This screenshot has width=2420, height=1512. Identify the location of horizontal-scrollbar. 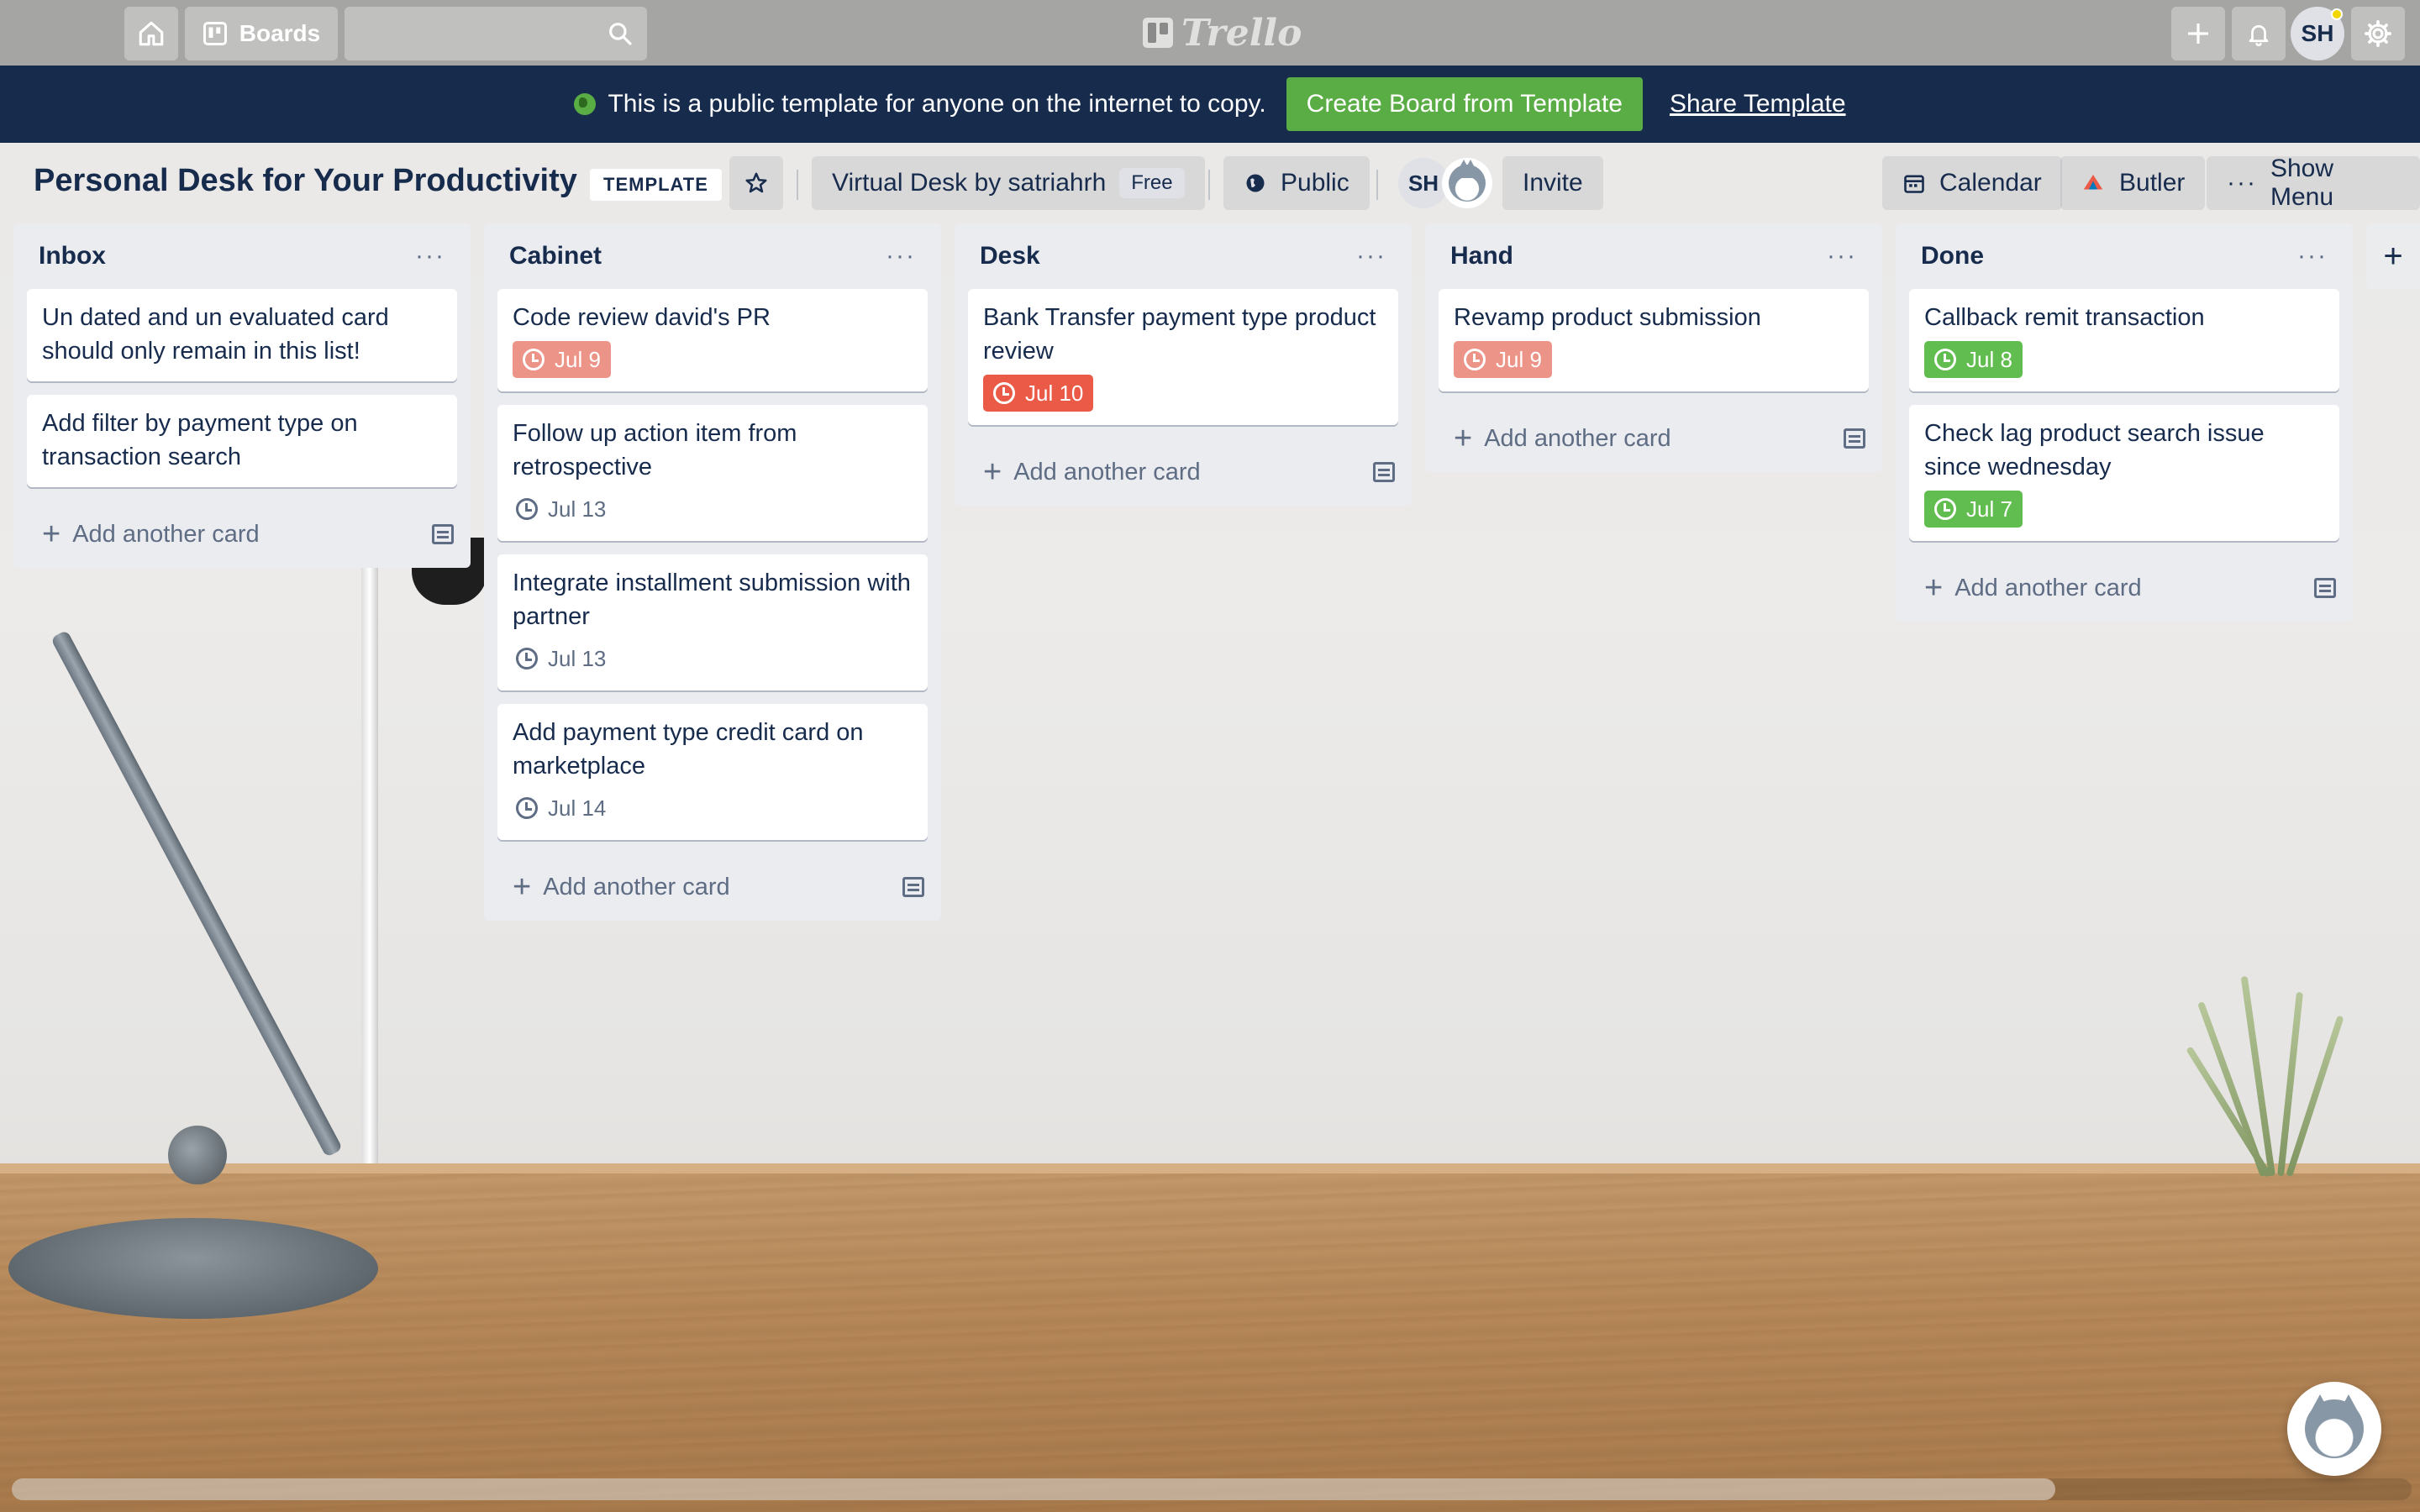
(1212, 1489).